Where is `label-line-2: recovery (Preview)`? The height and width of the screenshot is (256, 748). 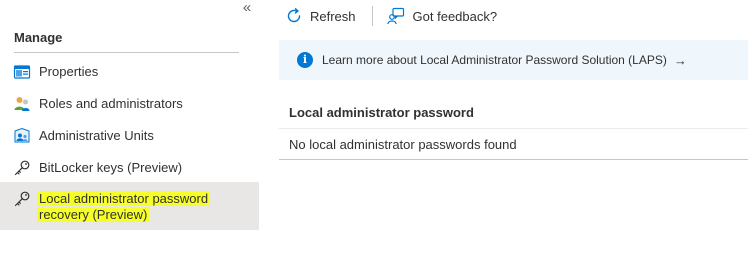
label-line-2: recovery (Preview) is located at coordinates (93, 214).